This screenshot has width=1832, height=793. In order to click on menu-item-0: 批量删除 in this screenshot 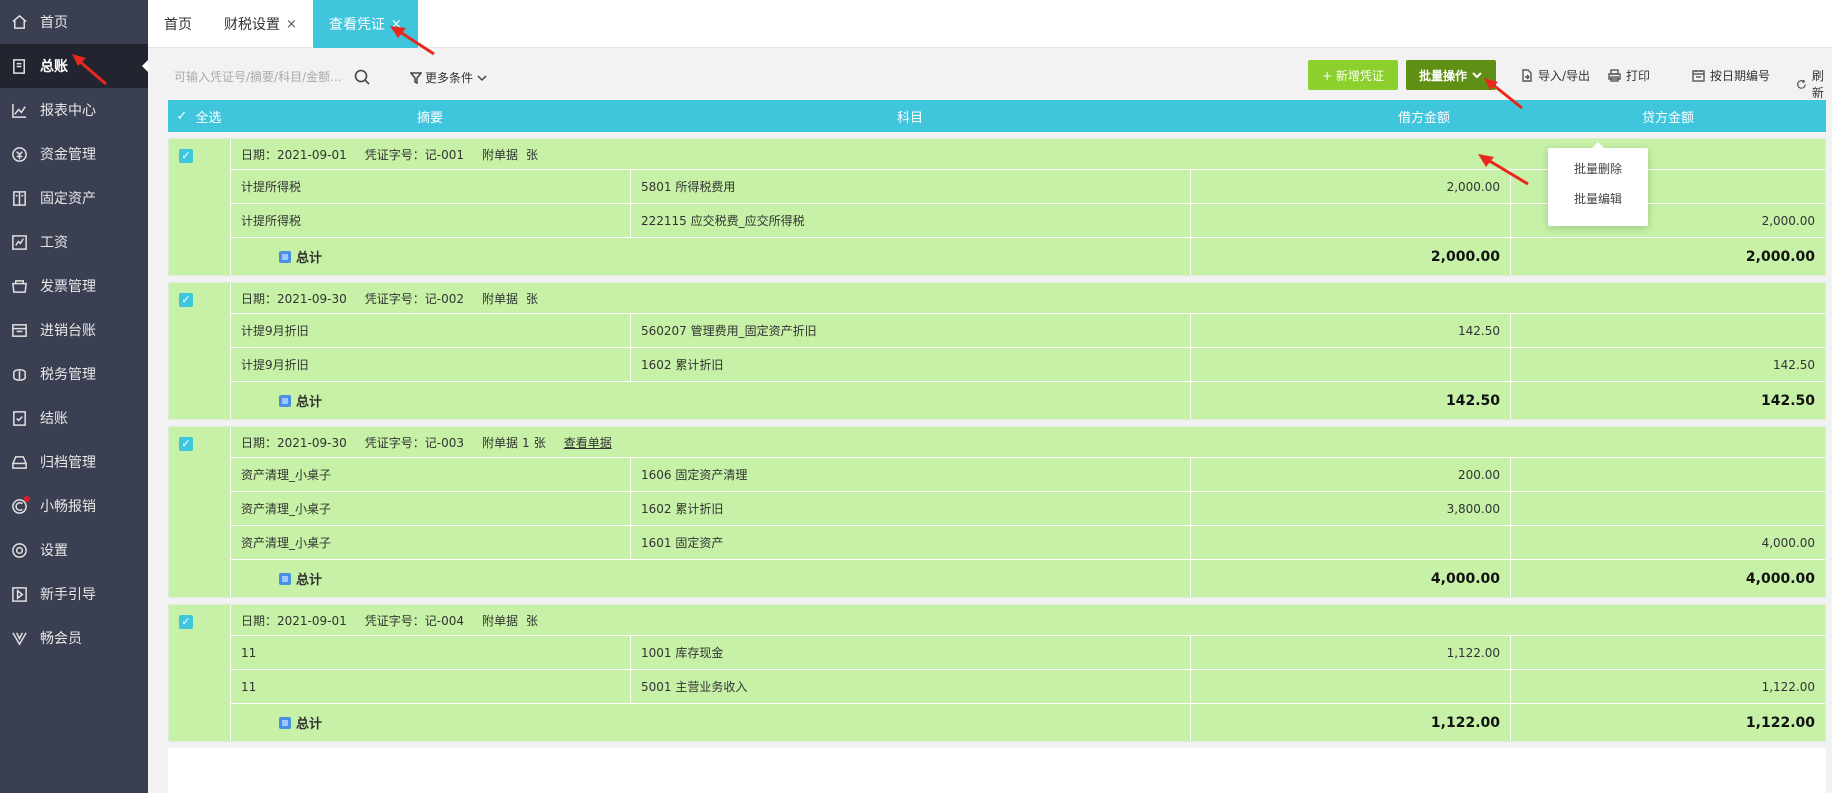, I will do `click(1598, 169)`.